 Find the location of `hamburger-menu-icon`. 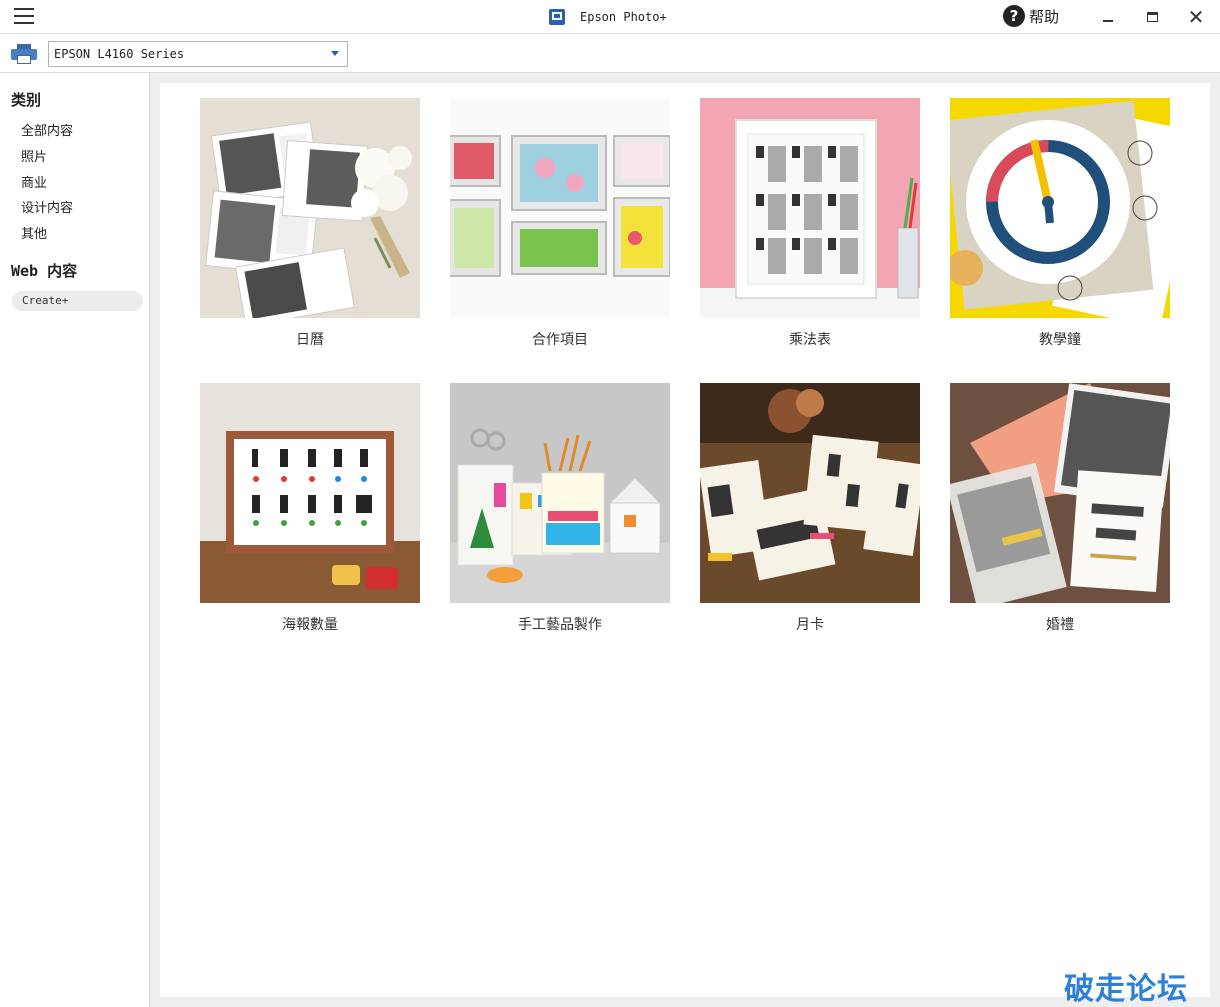

hamburger-menu-icon is located at coordinates (26, 17).